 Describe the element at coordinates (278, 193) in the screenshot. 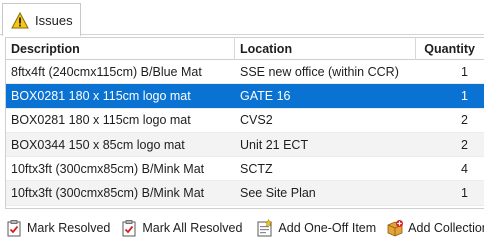

I see `cell-location: See Site Plan` at that location.